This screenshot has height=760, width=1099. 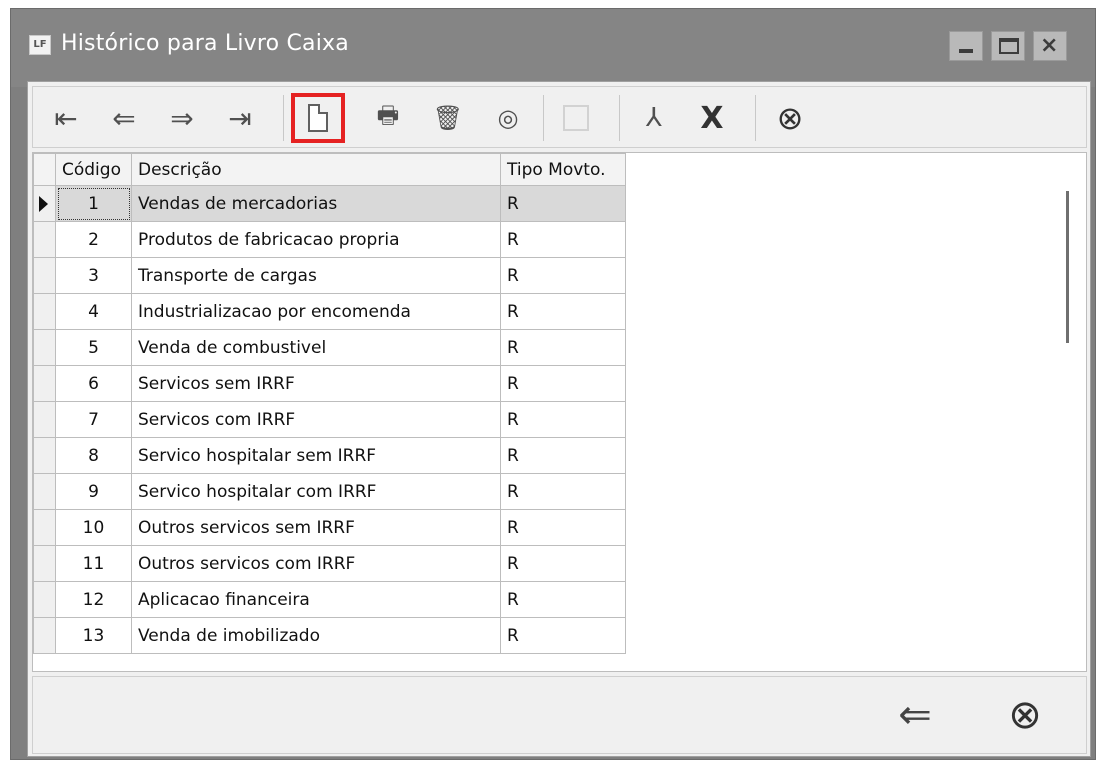 I want to click on close-window-button: ×, so click(x=1050, y=46).